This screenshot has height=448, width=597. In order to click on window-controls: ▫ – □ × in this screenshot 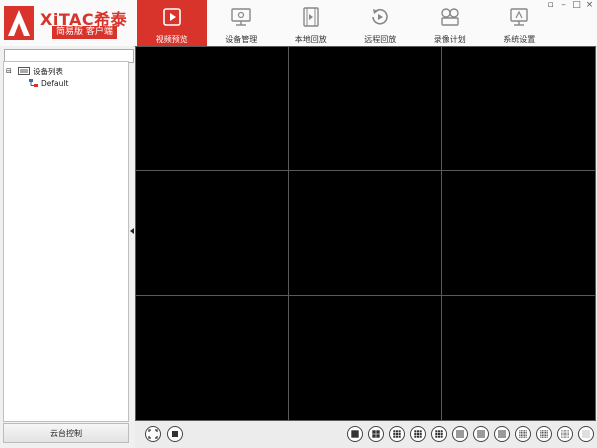, I will do `click(570, 5)`.